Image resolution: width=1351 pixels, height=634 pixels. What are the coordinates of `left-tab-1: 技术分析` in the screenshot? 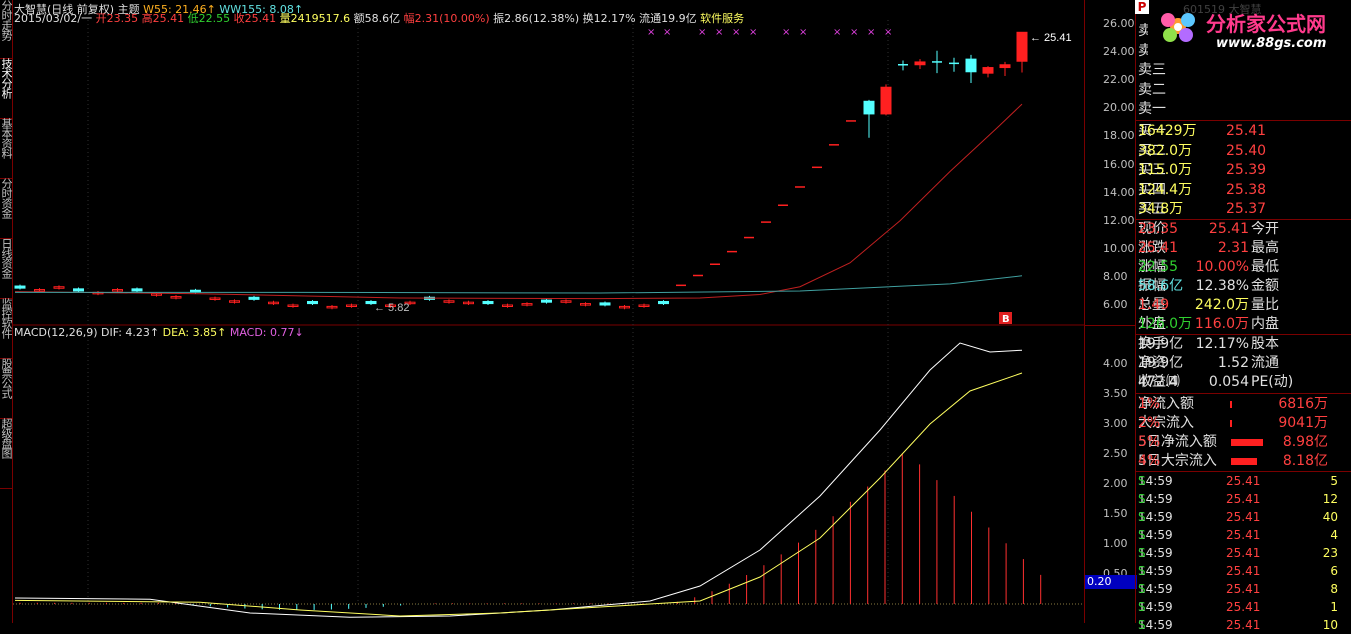 It's located at (6, 88).